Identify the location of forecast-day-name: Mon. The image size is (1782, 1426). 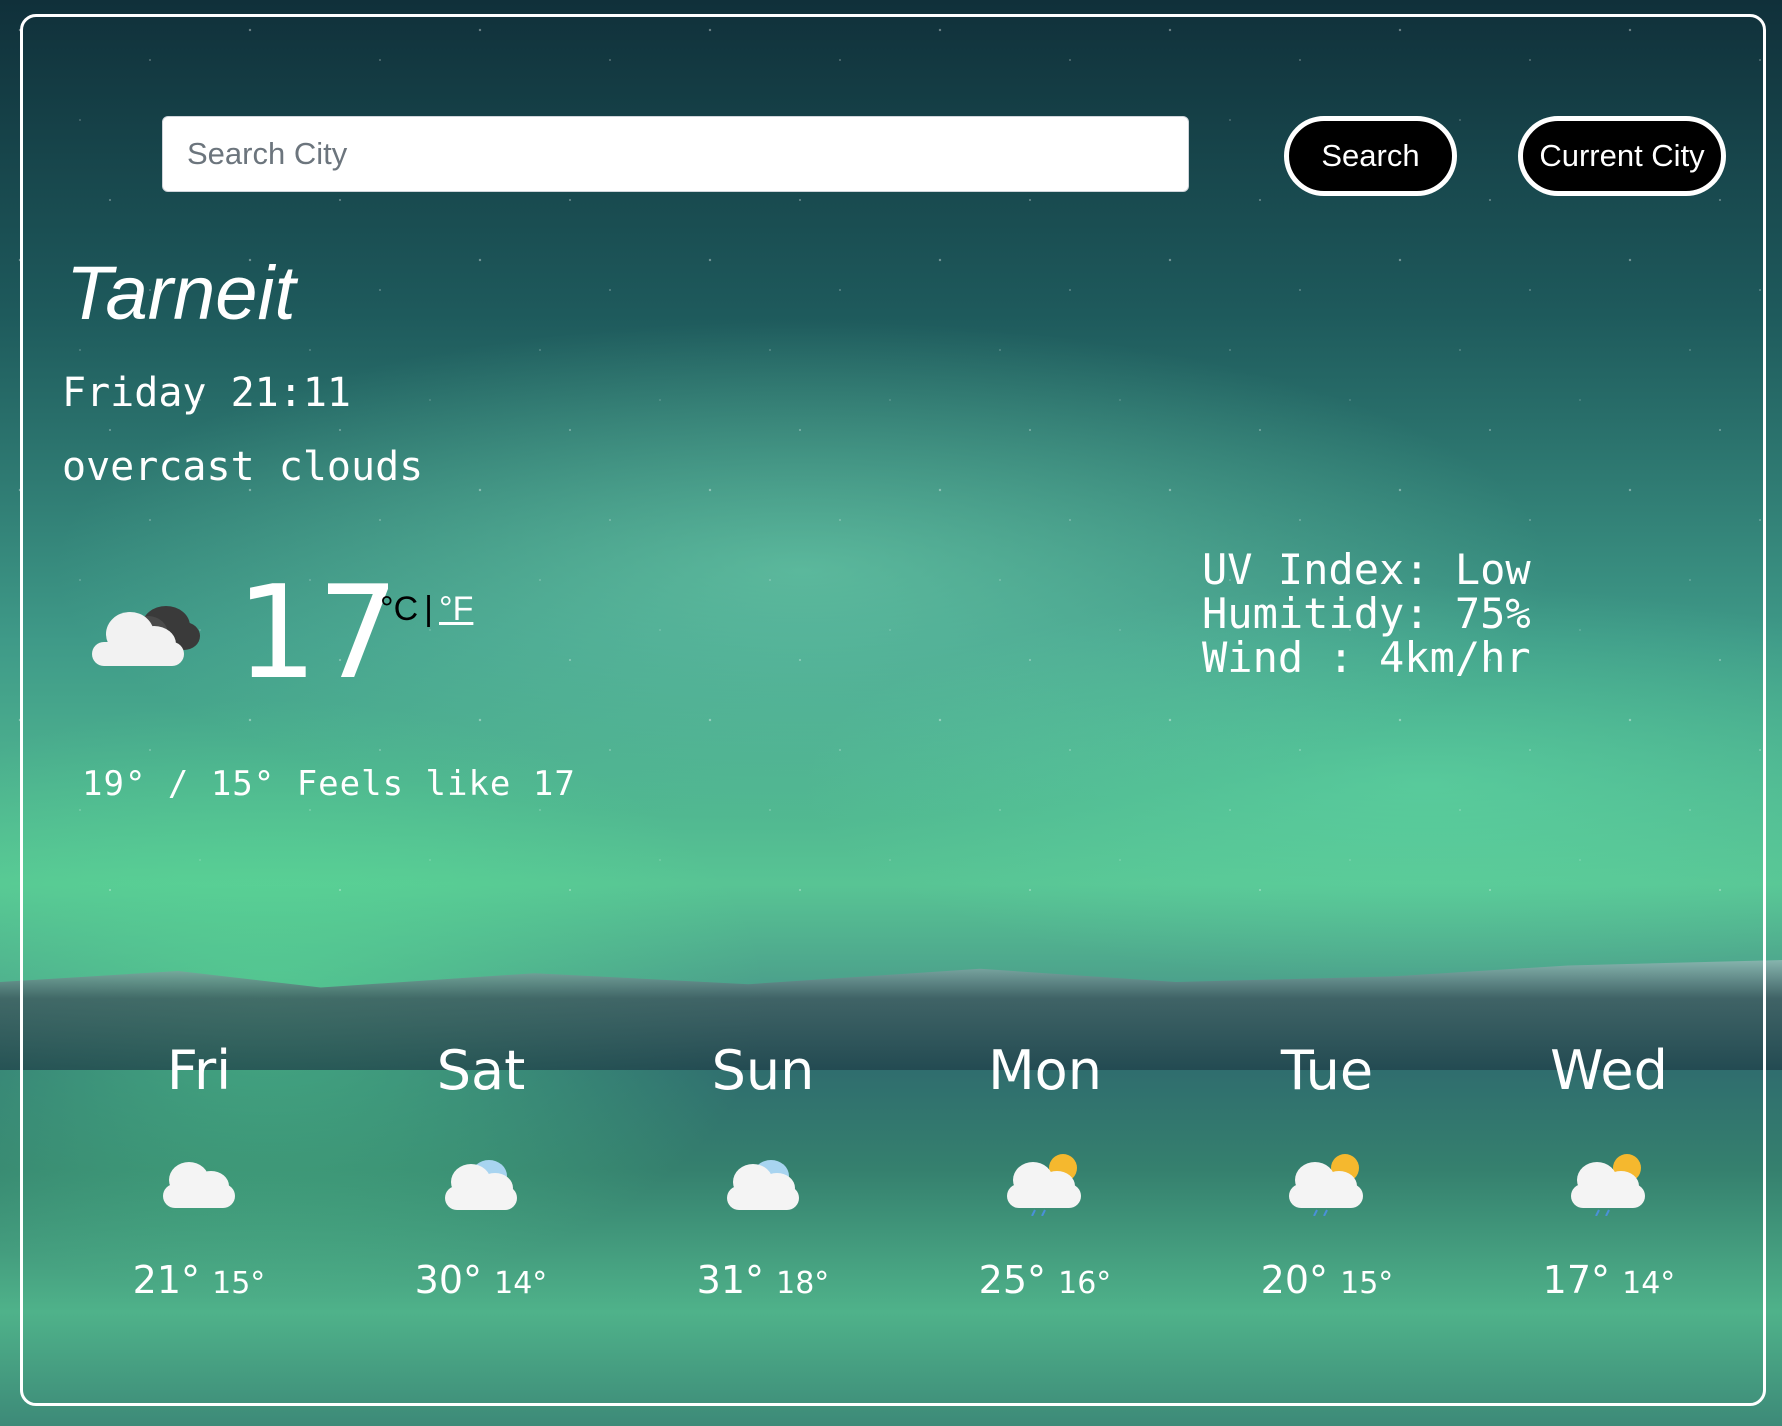
(1045, 1070).